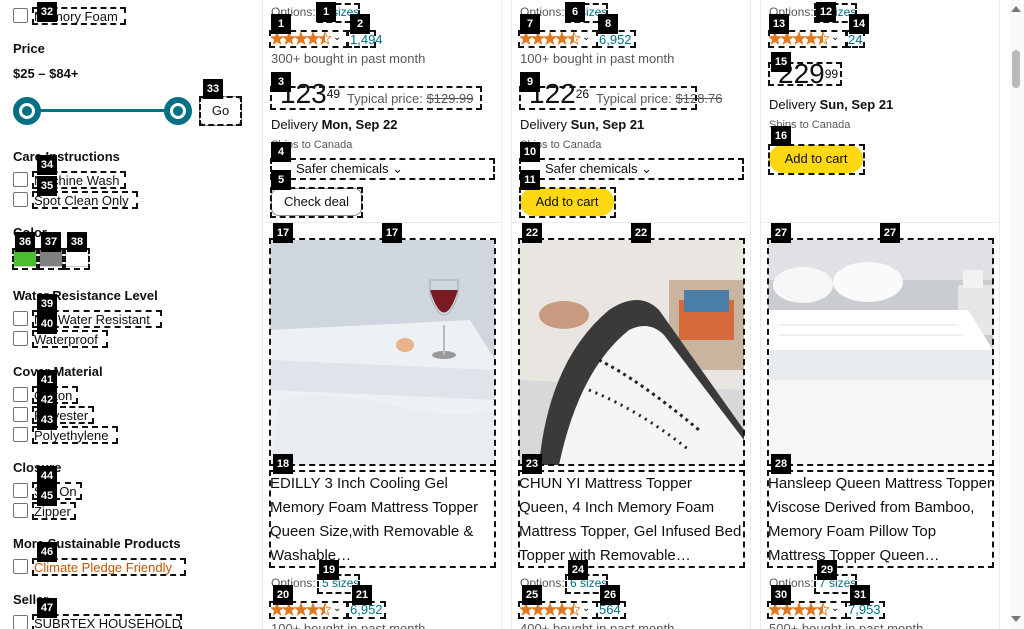 The image size is (1024, 629). Describe the element at coordinates (20, 179) in the screenshot. I see `checkbox-machine-wash` at that location.